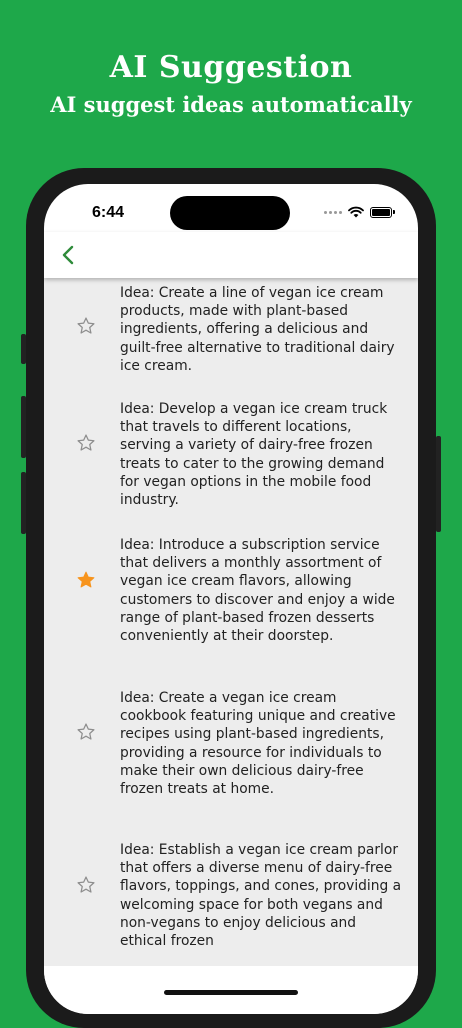 This screenshot has height=1028, width=462. I want to click on back-button, so click(69, 255).